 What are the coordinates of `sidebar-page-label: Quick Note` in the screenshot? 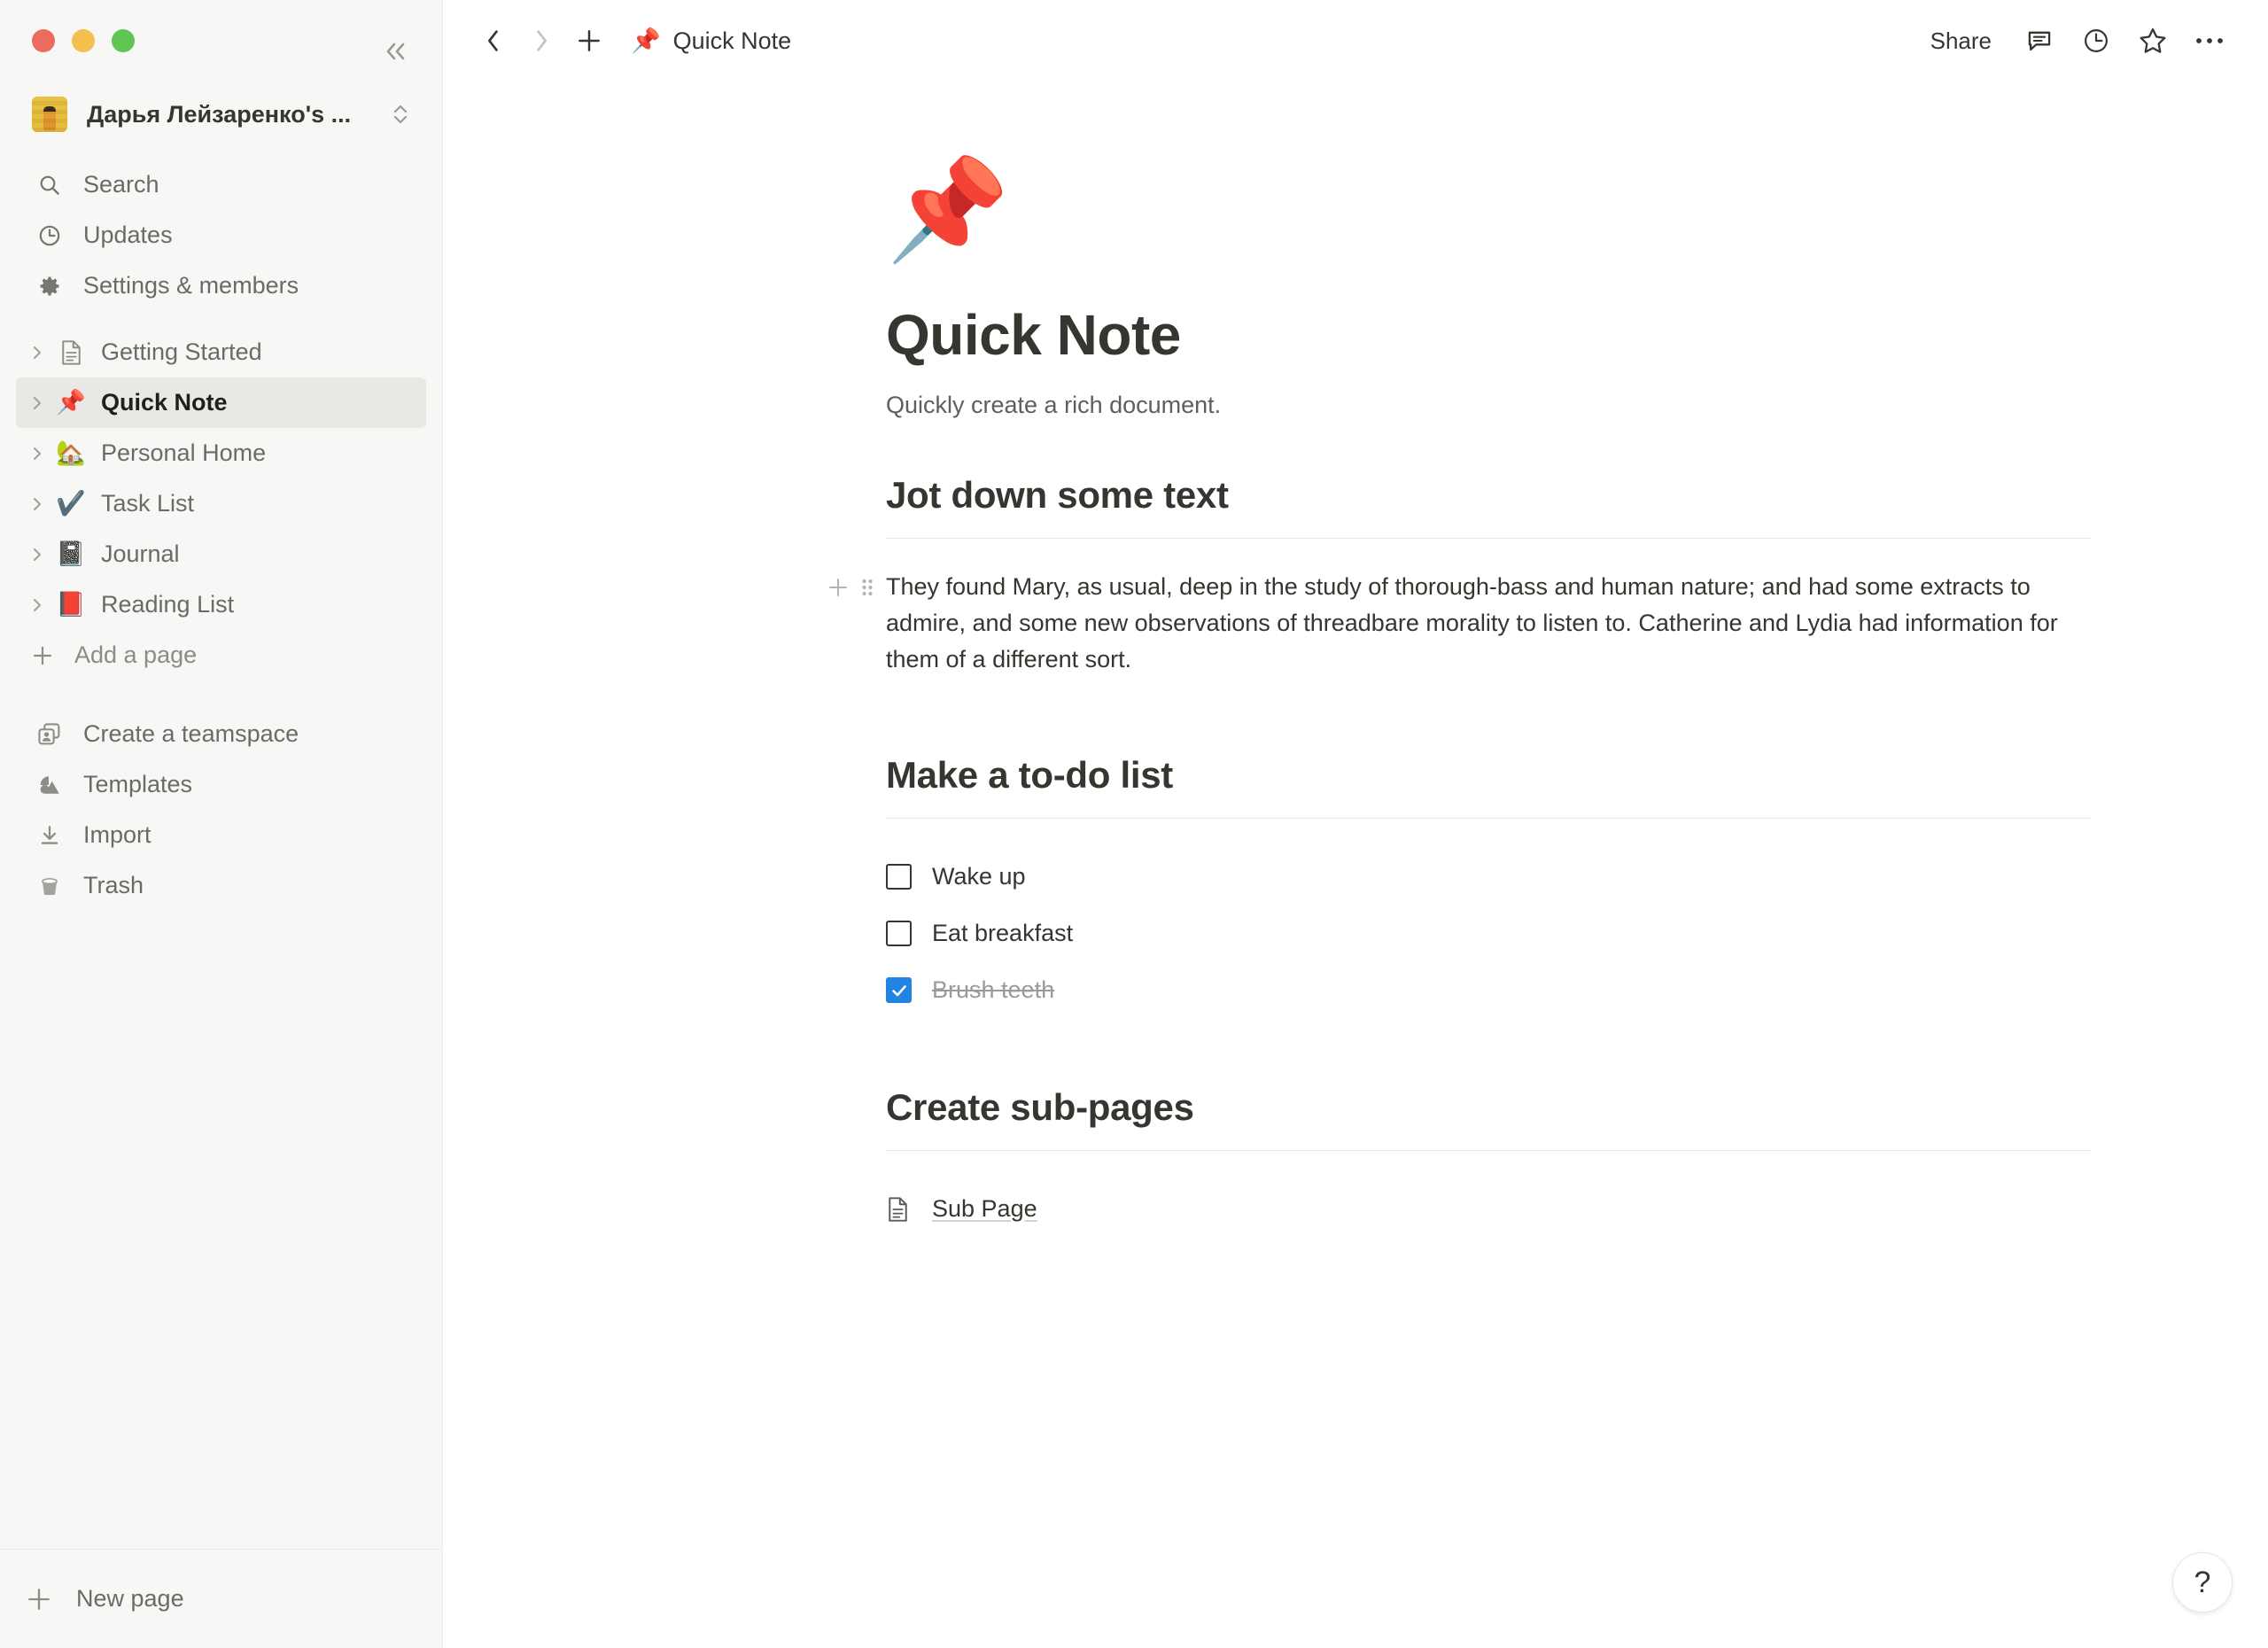 It's located at (164, 402).